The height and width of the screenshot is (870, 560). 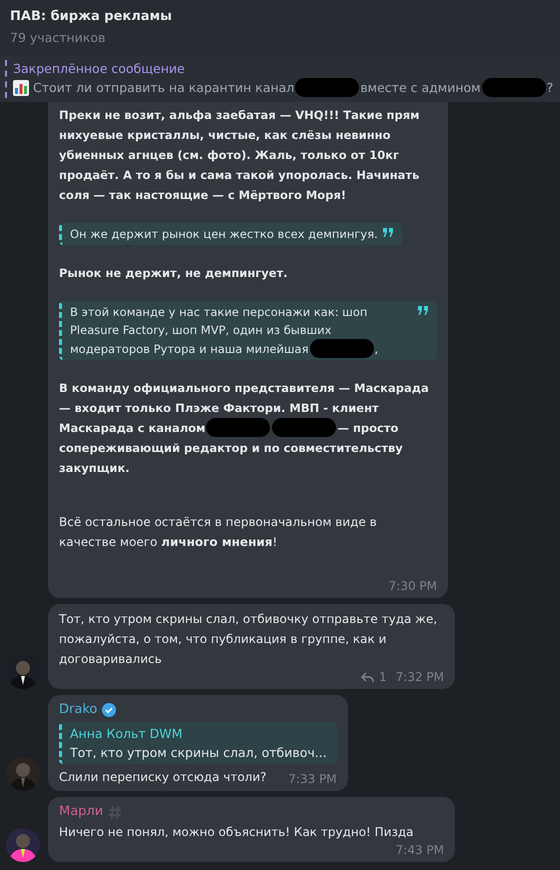 I want to click on message-time: 7:32 PM, so click(x=420, y=677).